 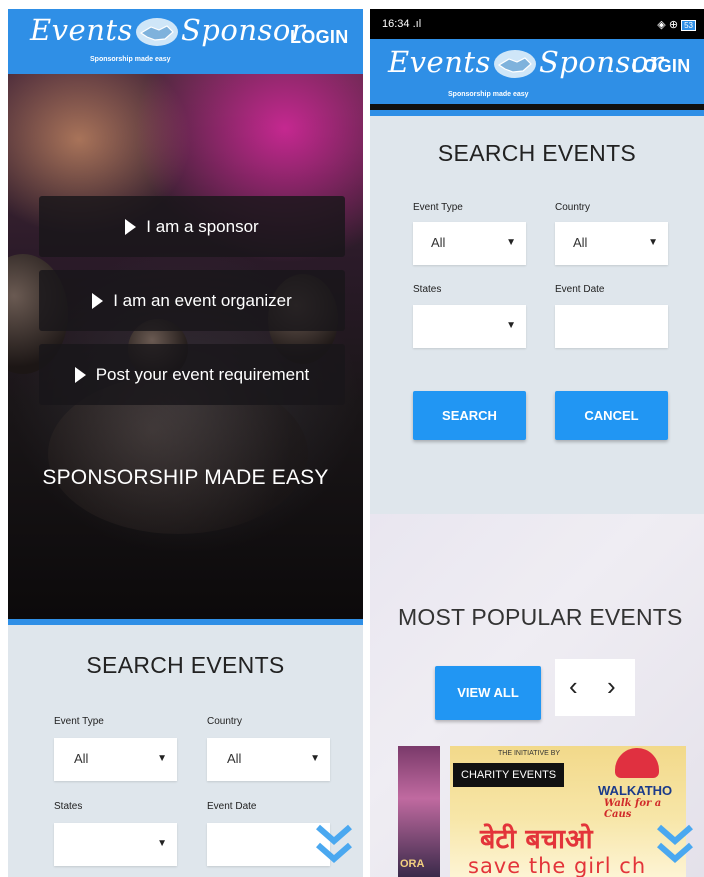 I want to click on sponsor-button-label: I am a sponsor, so click(x=202, y=226).